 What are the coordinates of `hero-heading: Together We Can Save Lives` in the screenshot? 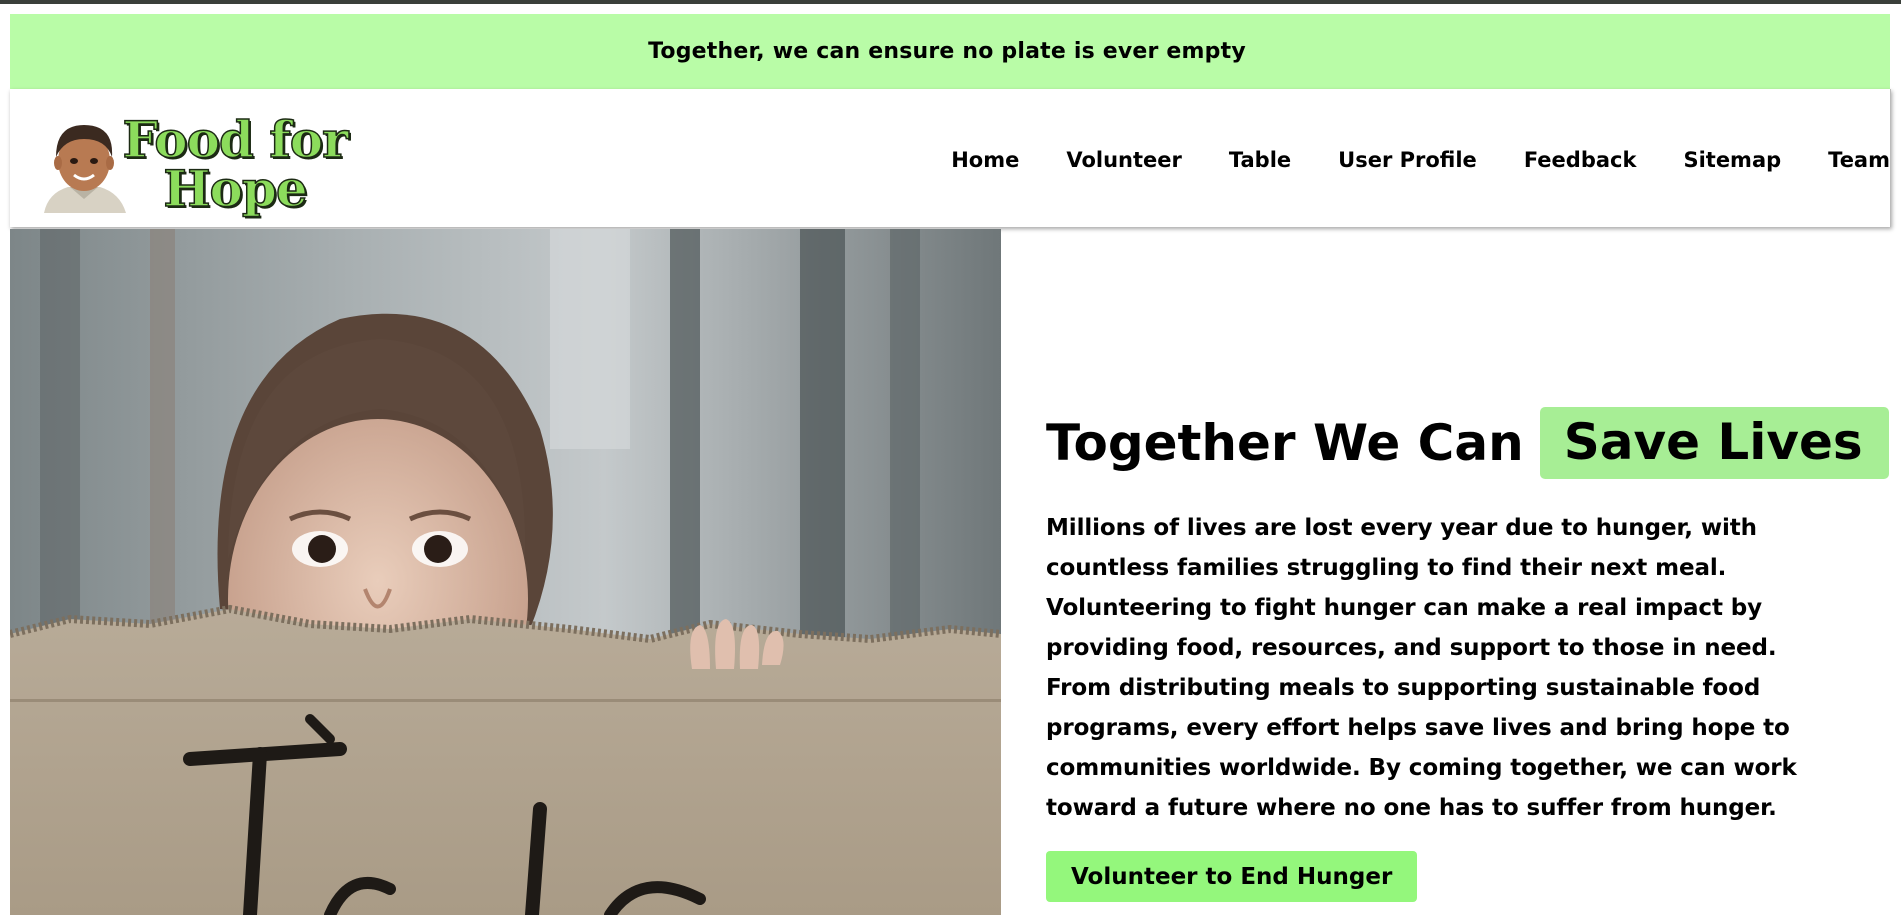 It's located at (1467, 443).